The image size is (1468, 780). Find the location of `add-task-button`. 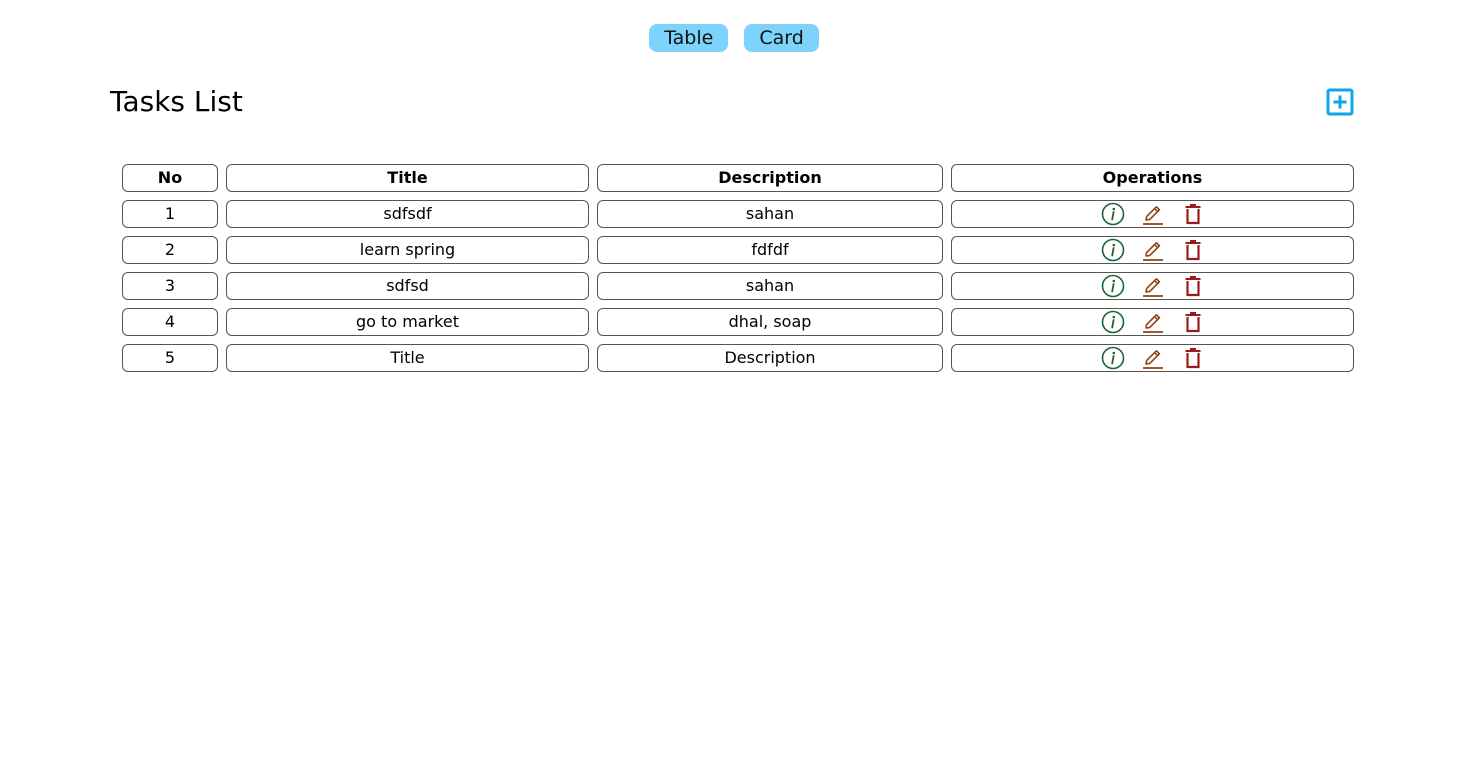

add-task-button is located at coordinates (1340, 102).